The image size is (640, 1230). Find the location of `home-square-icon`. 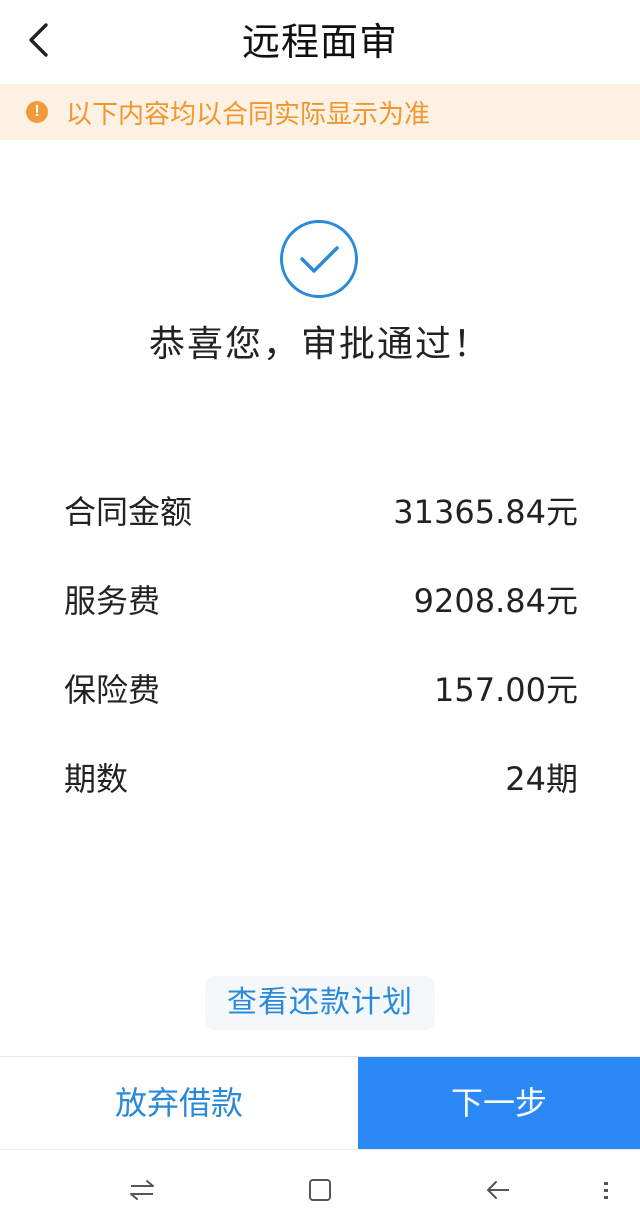

home-square-icon is located at coordinates (320, 1190).